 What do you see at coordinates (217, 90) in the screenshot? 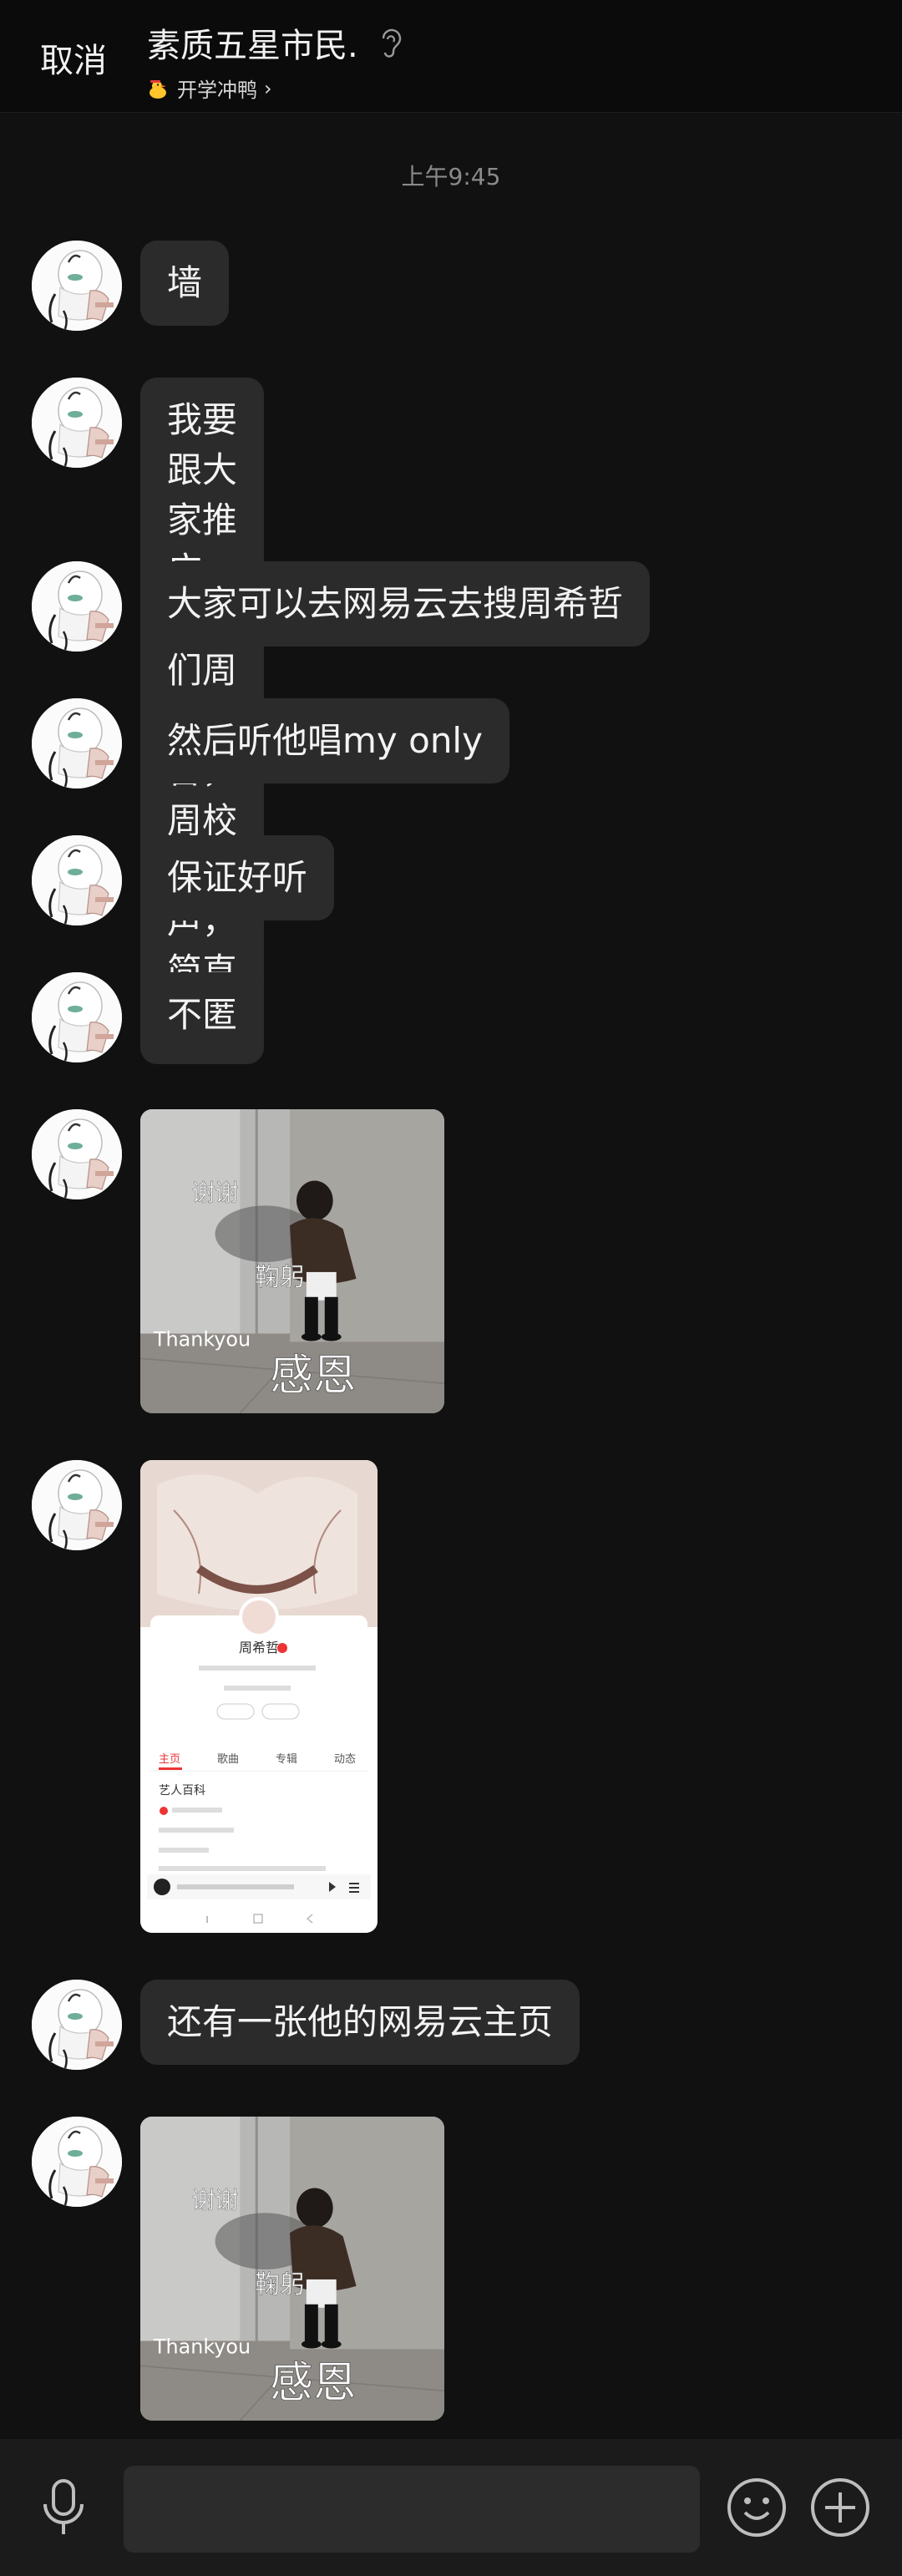
I see `chat-subtitle-text: 开学冲鸭` at bounding box center [217, 90].